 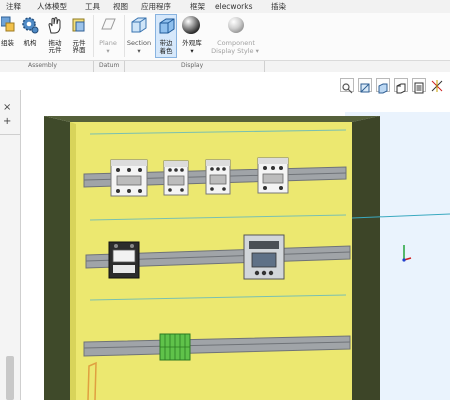 I want to click on appearance-label: 外观库, so click(x=192, y=43).